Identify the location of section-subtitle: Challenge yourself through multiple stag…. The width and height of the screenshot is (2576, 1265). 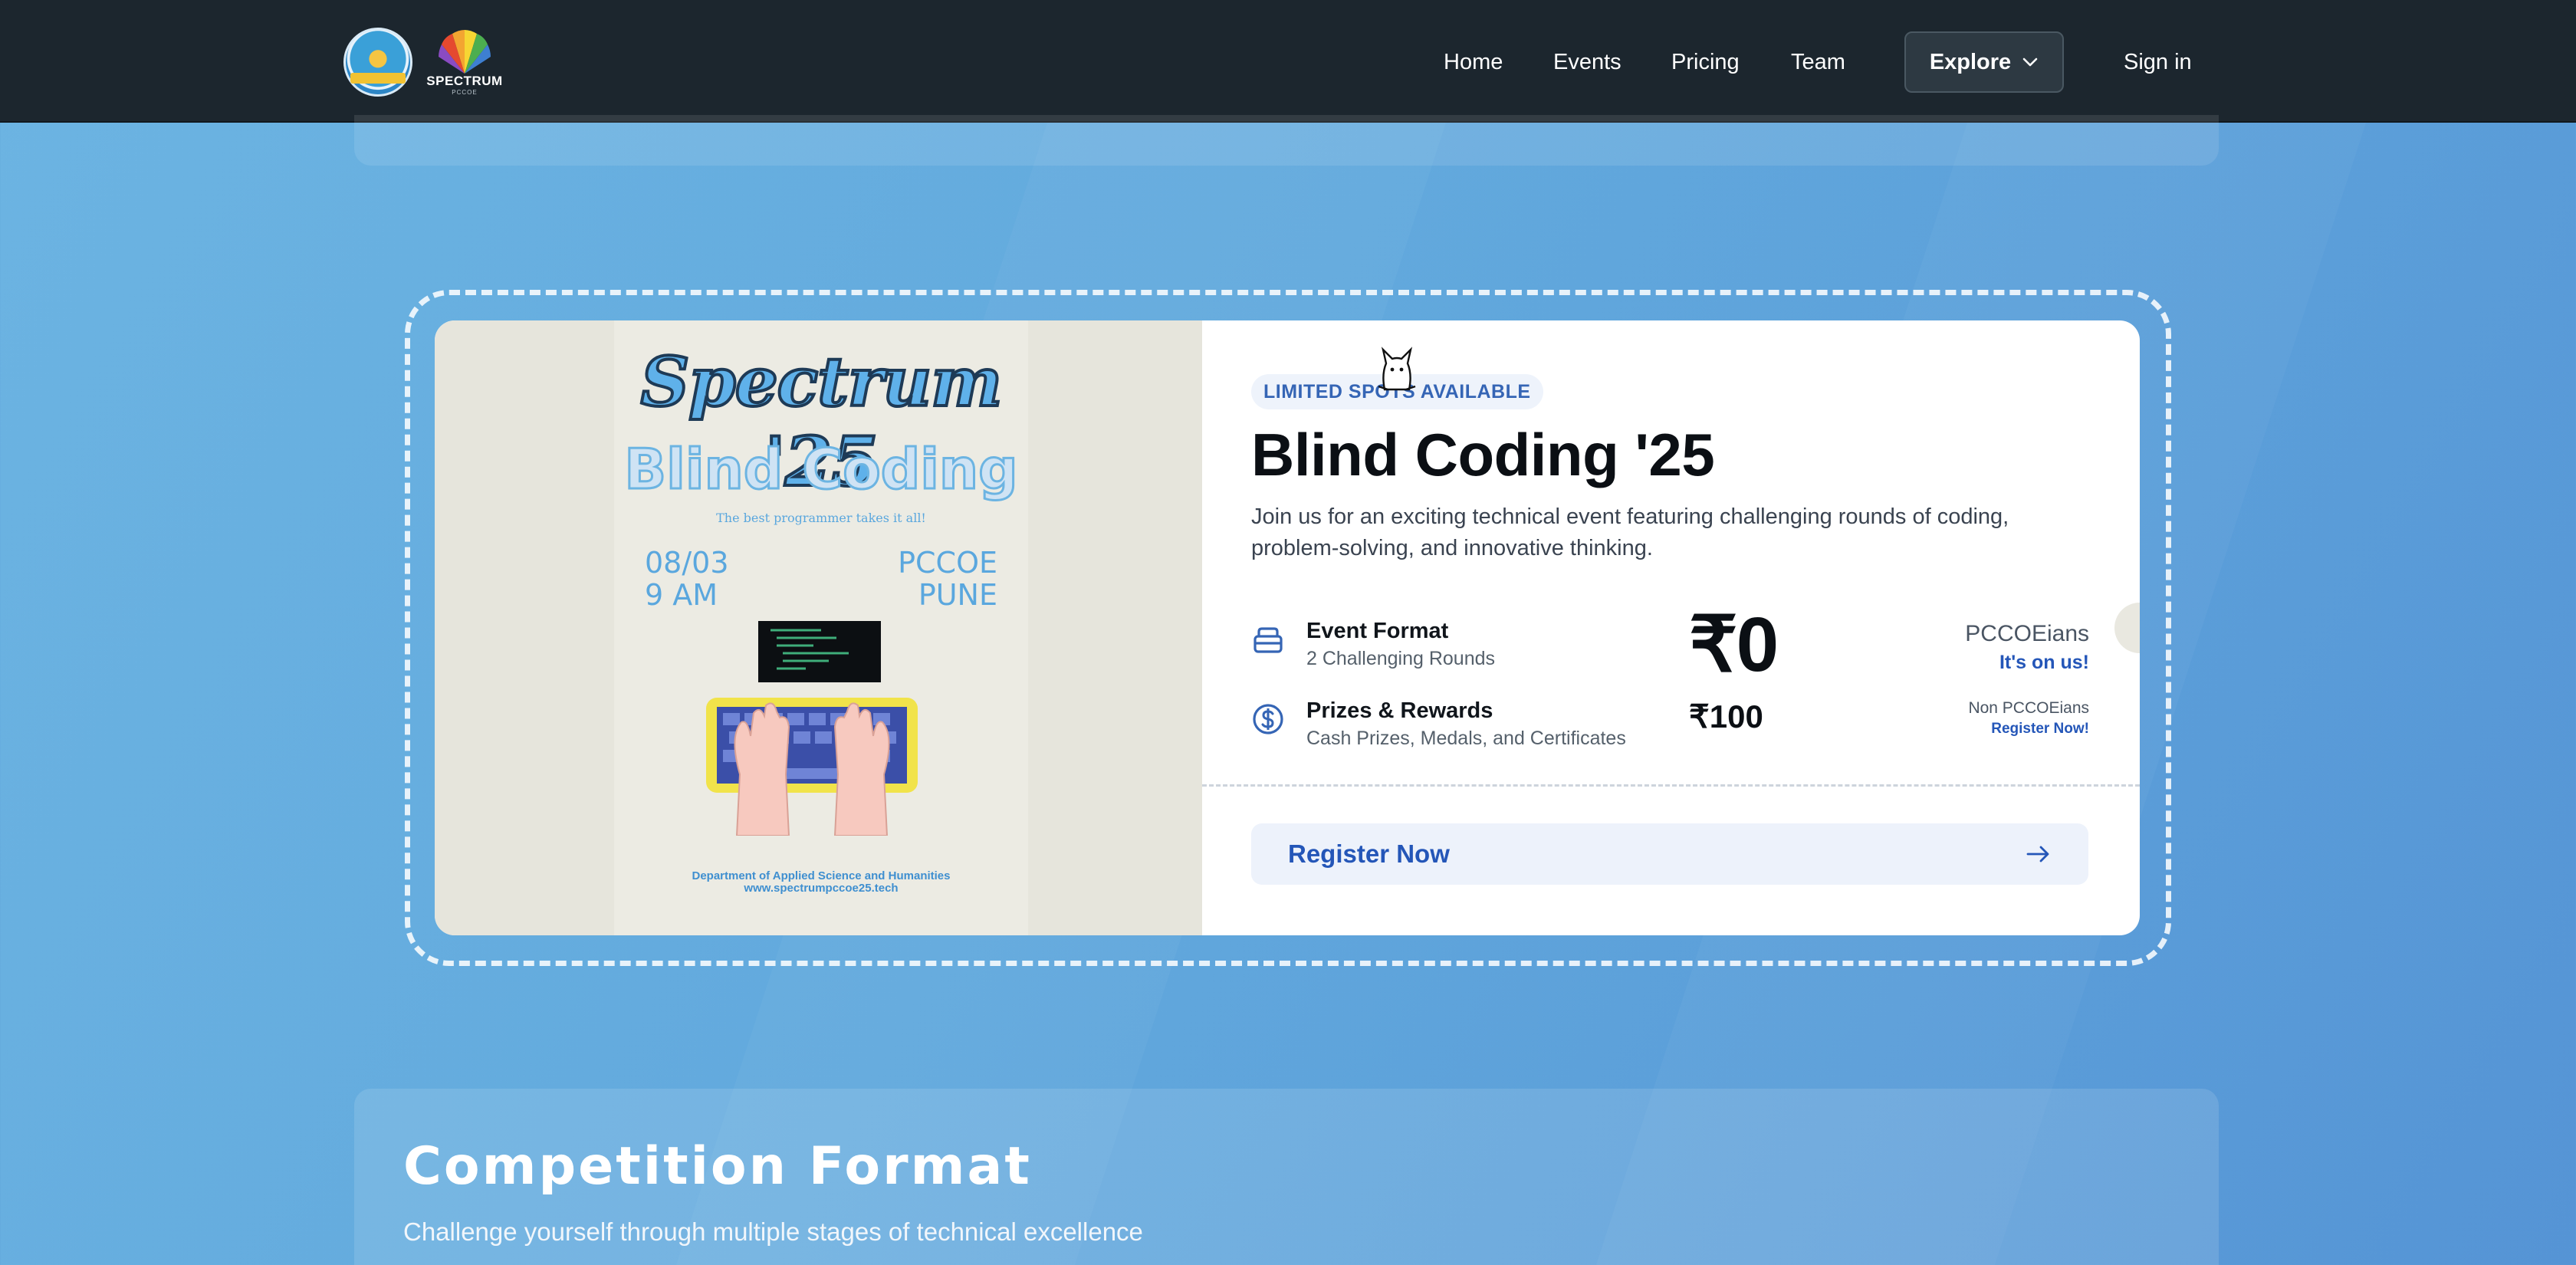
(773, 1231).